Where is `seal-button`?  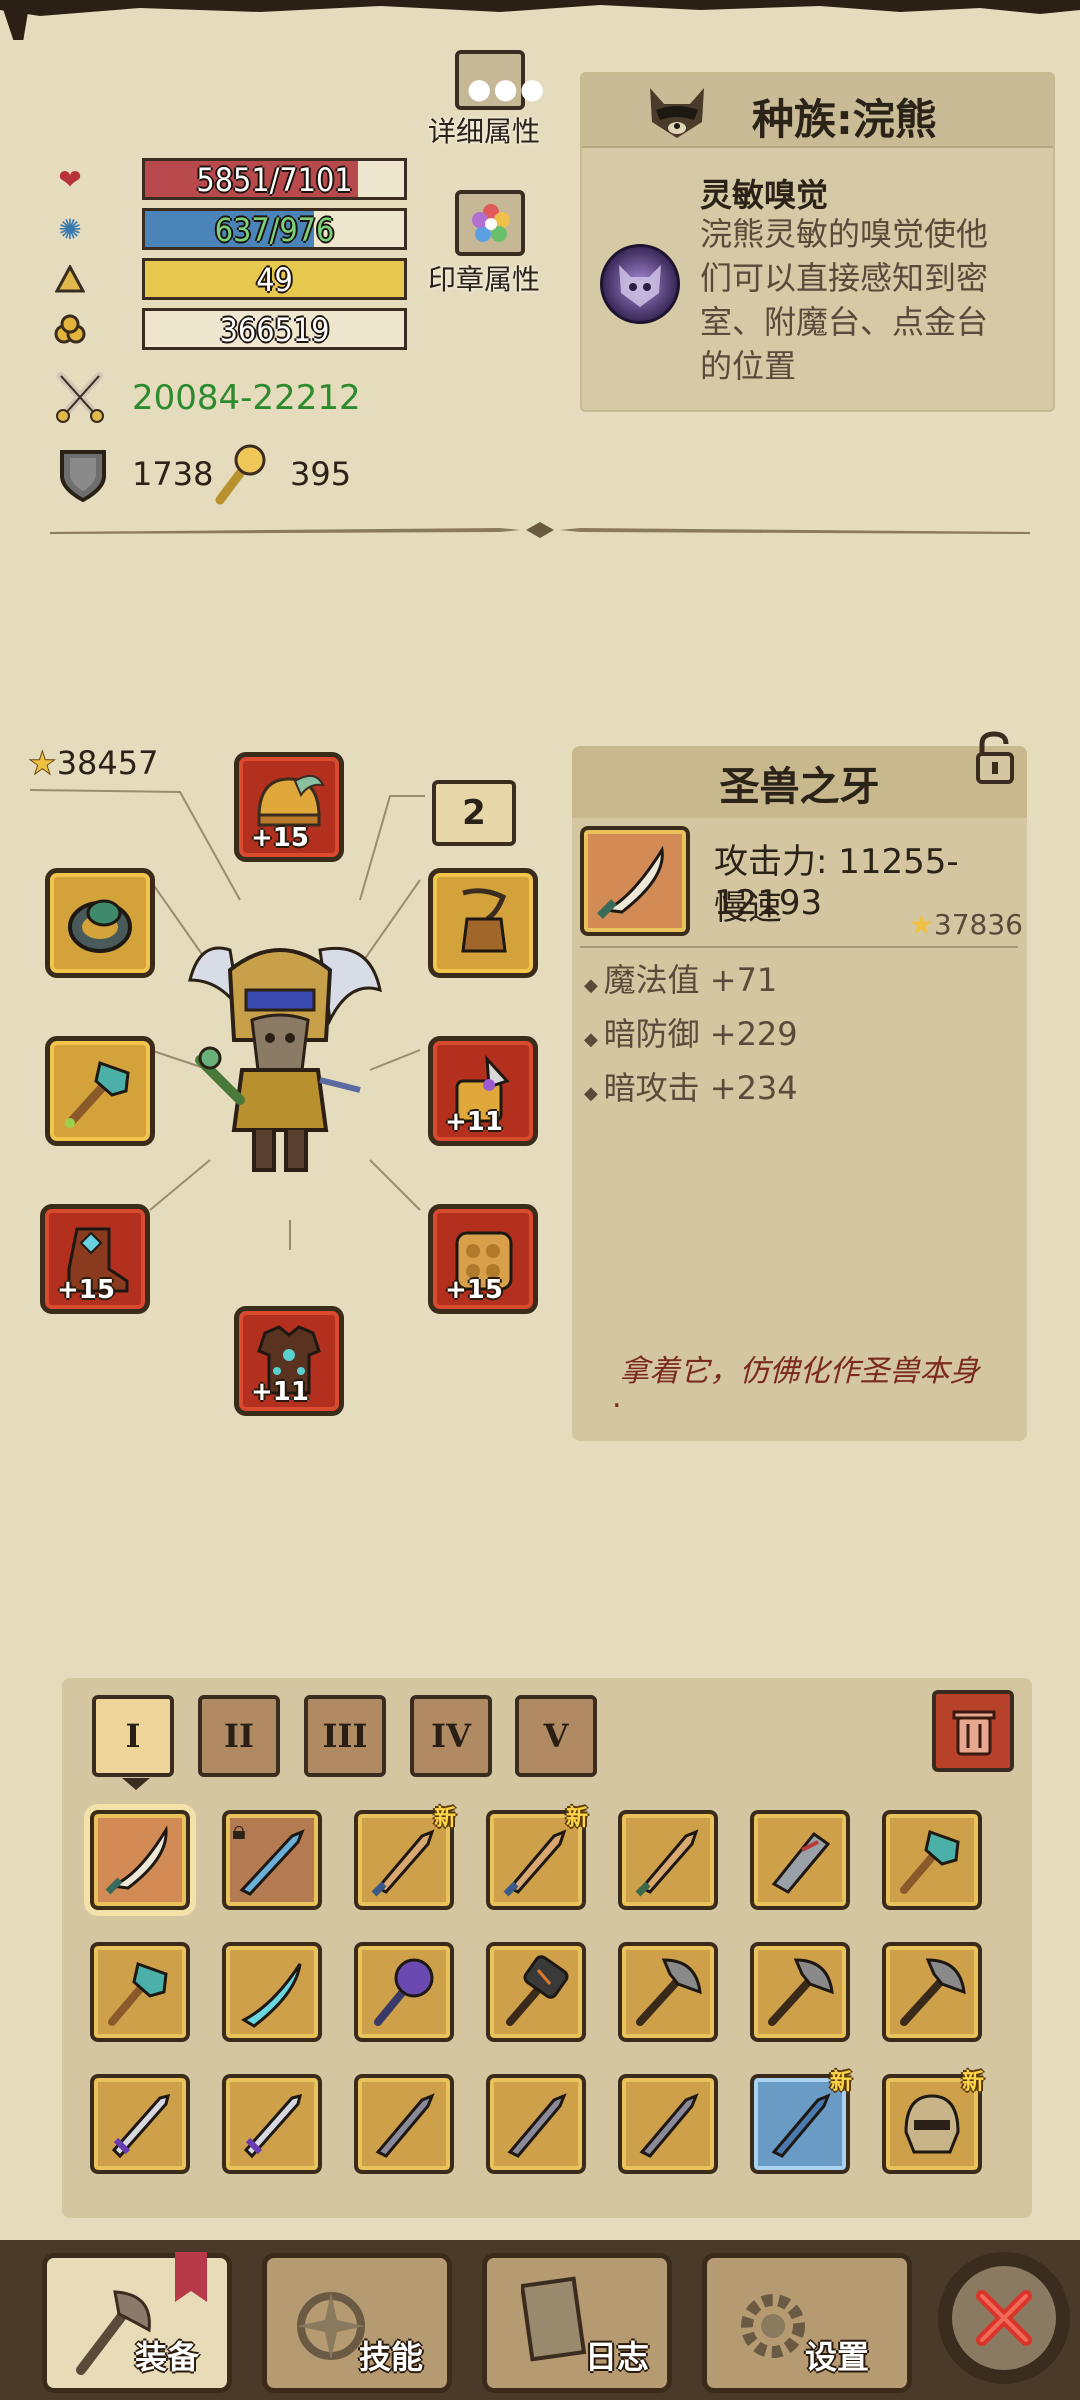
seal-button is located at coordinates (490, 223).